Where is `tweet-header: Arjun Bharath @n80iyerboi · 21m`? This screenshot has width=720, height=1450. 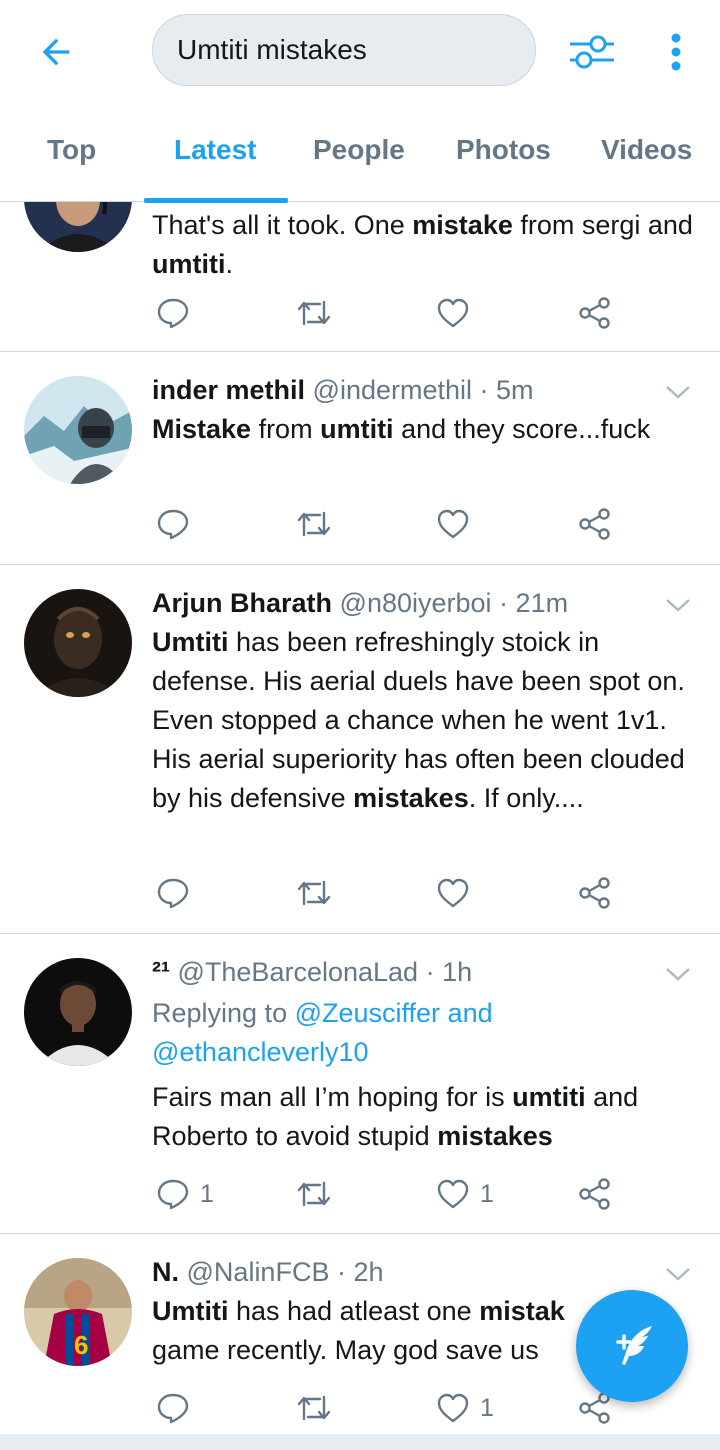
tweet-header: Arjun Bharath @n80iyerboi · 21m is located at coordinates (360, 603).